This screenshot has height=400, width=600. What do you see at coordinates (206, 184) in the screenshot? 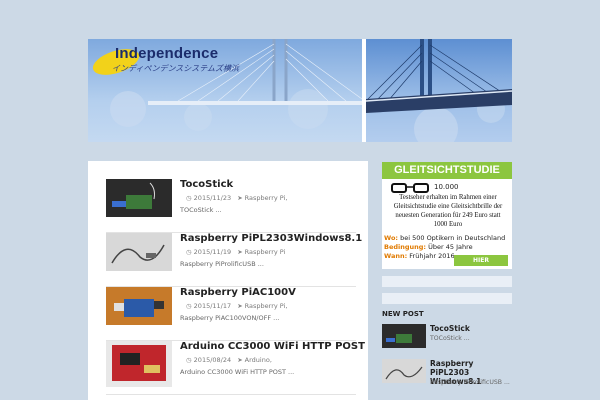
I see `post-title: TocoStick` at bounding box center [206, 184].